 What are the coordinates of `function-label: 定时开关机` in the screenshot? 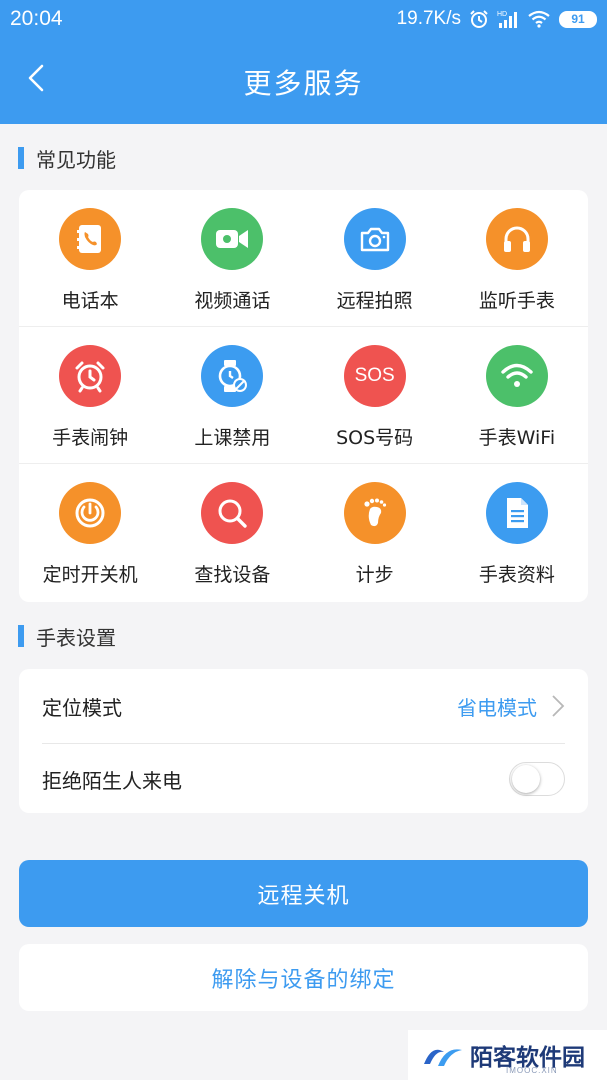 It's located at (90, 575).